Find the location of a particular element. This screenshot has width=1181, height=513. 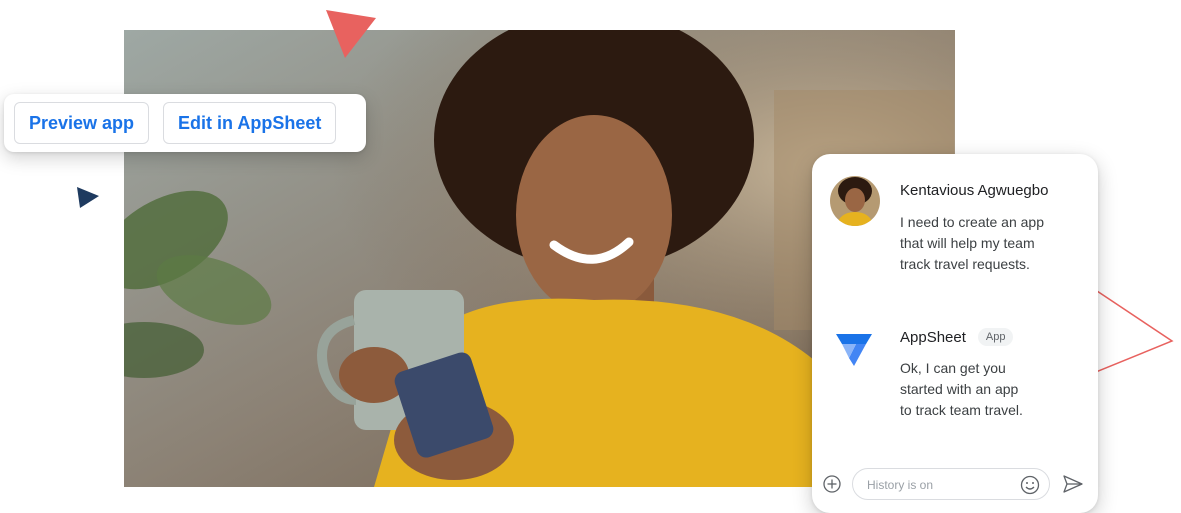

message-line: to track team travel. is located at coordinates (961, 410).